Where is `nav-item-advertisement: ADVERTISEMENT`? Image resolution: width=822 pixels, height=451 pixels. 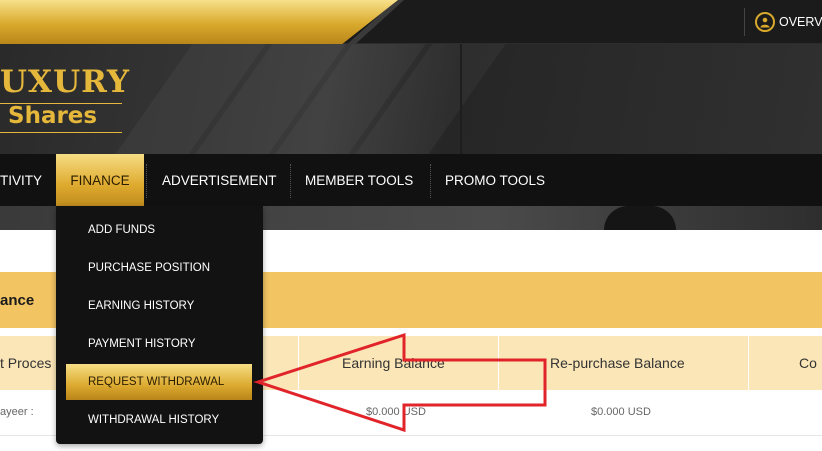 nav-item-advertisement: ADVERTISEMENT is located at coordinates (222, 180).